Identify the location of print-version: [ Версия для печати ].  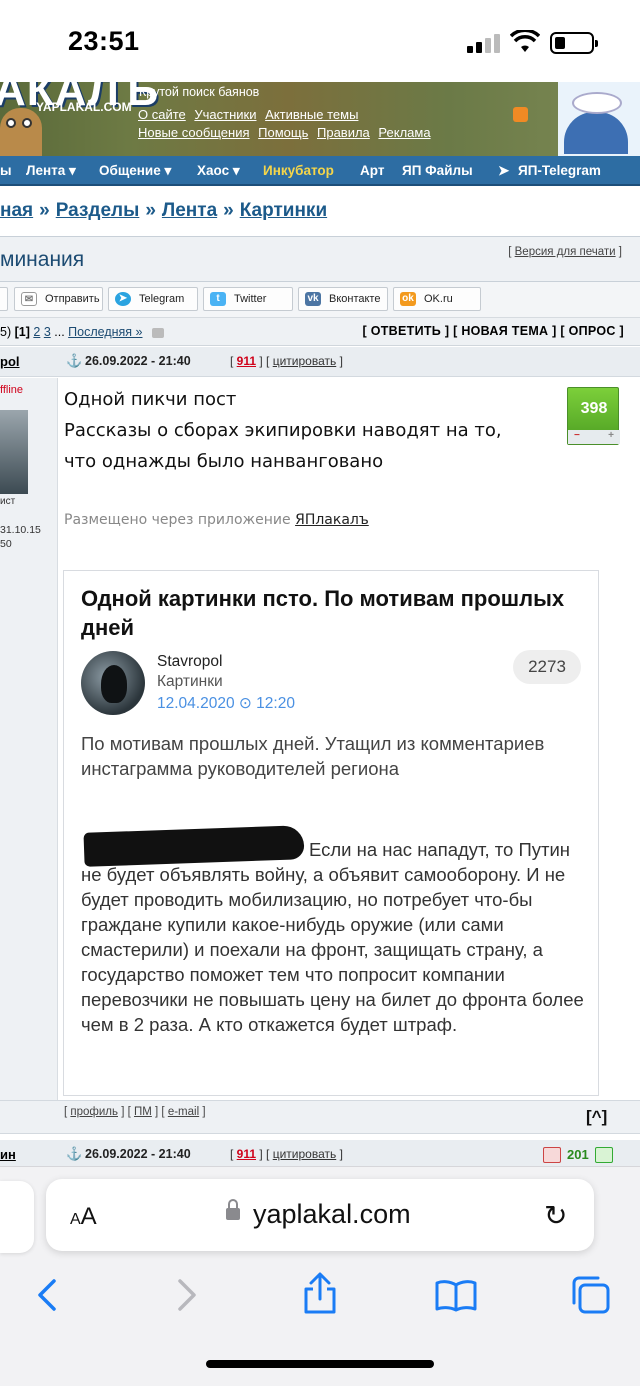
(565, 252).